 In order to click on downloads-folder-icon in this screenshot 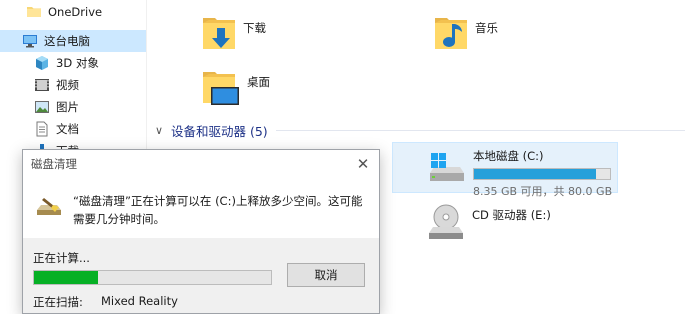, I will do `click(219, 34)`.